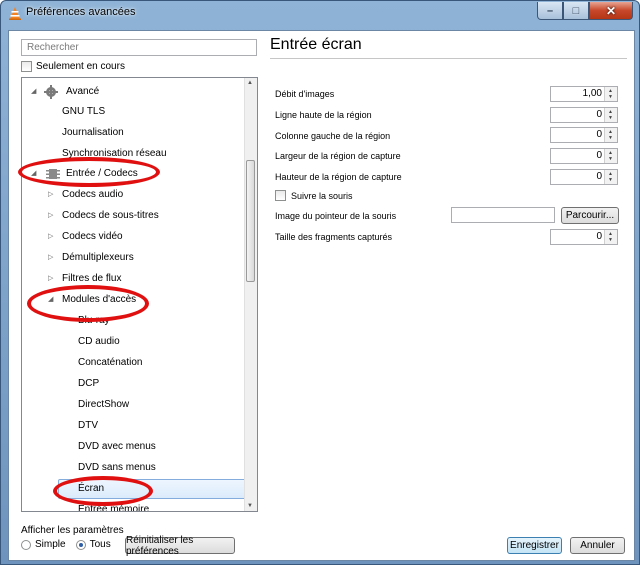 The height and width of the screenshot is (565, 640). I want to click on field-label: Colonne gauche de la région, so click(333, 136).